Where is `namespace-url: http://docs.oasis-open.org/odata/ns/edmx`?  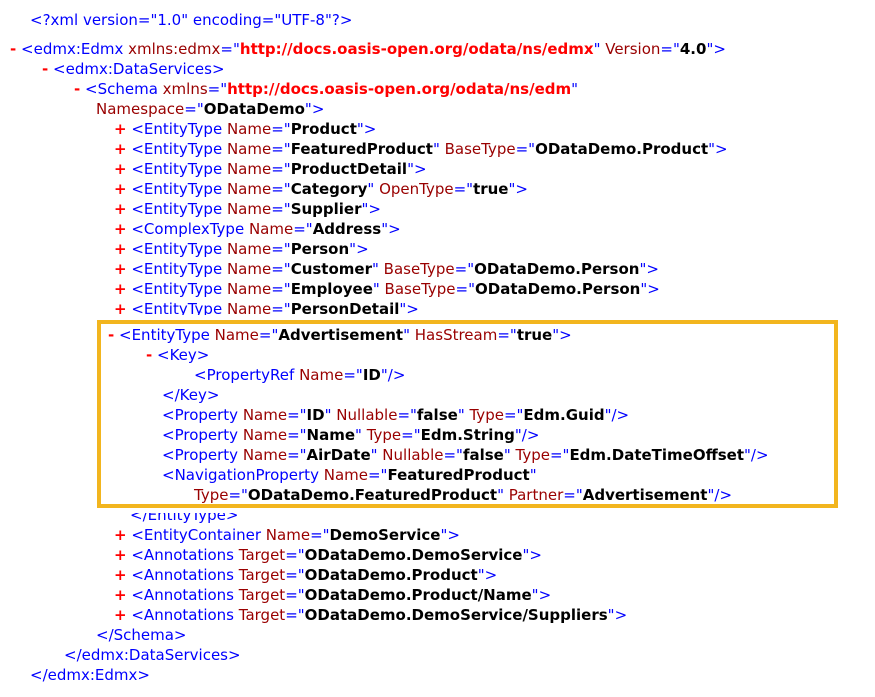
namespace-url: http://docs.oasis-open.org/odata/ns/edmx is located at coordinates (416, 49).